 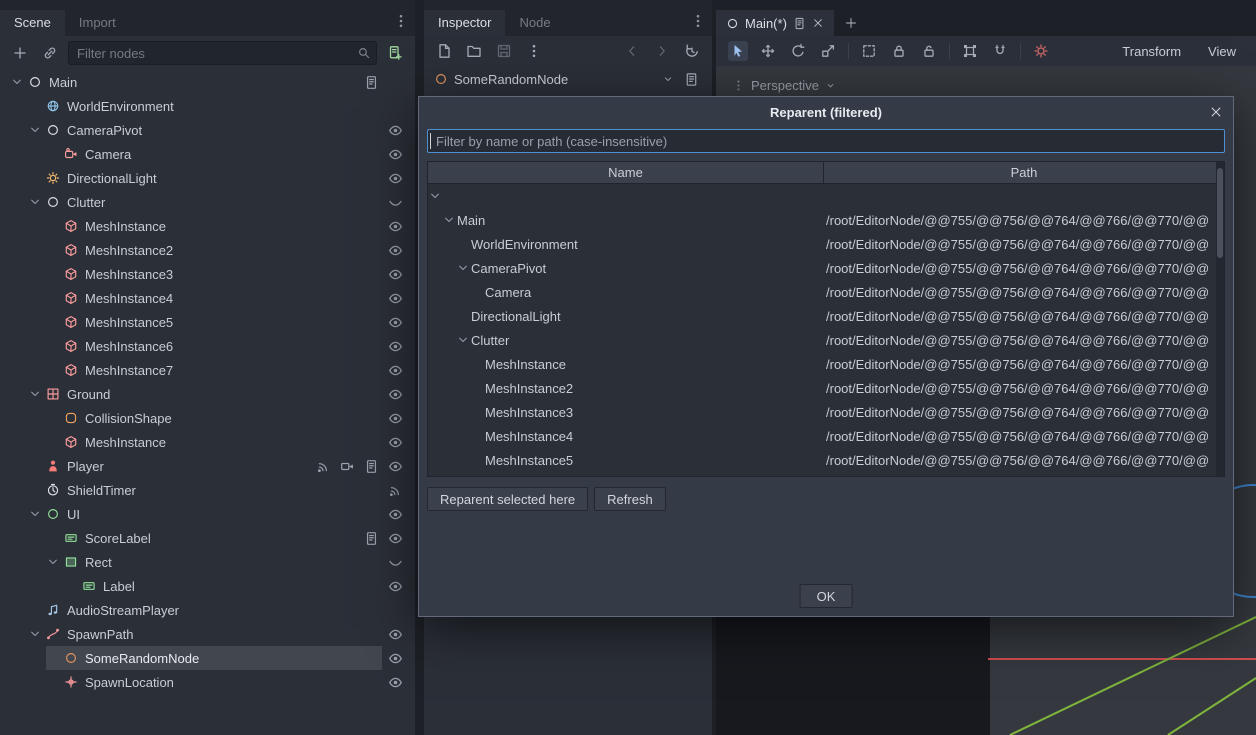 What do you see at coordinates (401, 21) in the screenshot?
I see `dock-menu-icon` at bounding box center [401, 21].